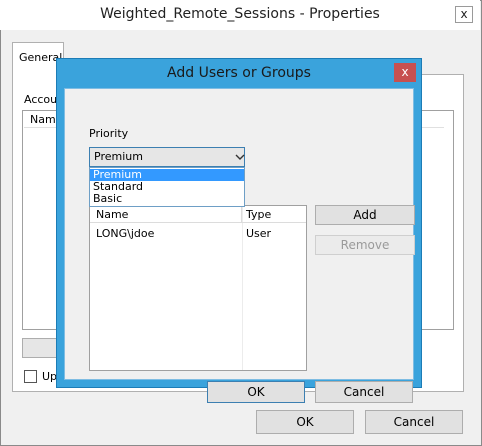 This screenshot has height=446, width=482. I want to click on dialog-cancel-button: Cancel, so click(364, 392).